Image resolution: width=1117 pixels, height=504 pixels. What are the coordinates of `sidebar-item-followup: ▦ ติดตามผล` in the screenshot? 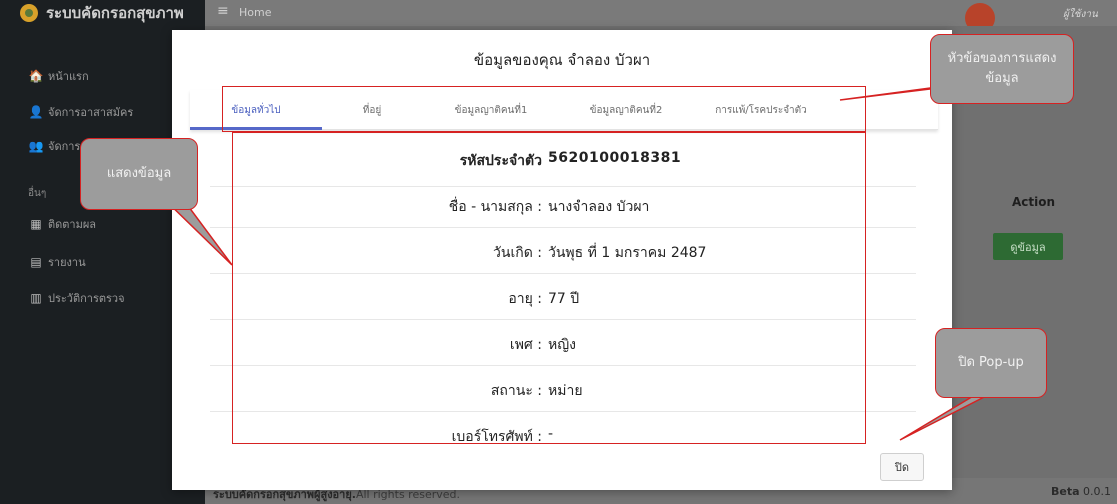 It's located at (62, 224).